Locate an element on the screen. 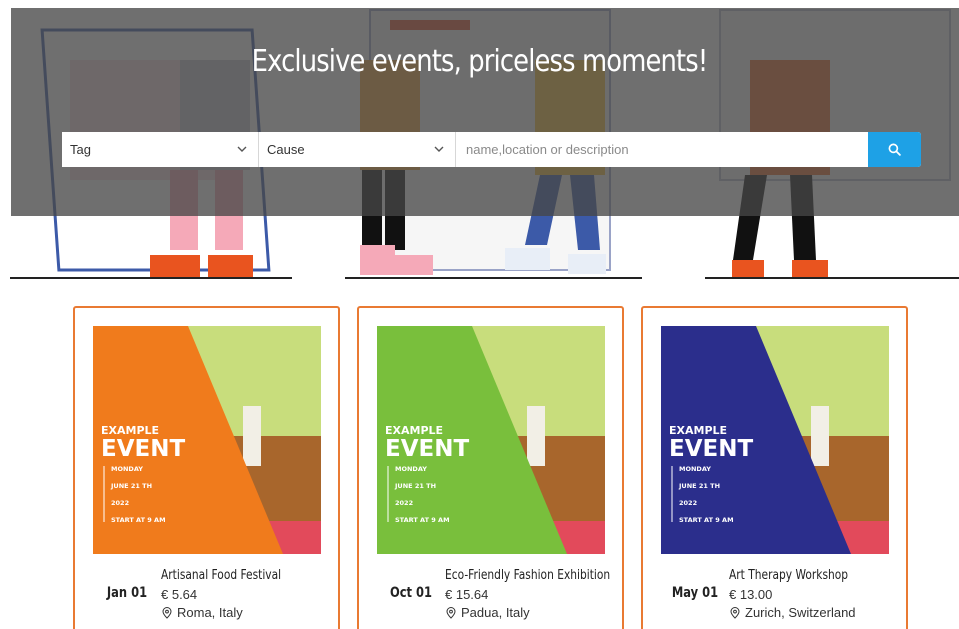 The width and height of the screenshot is (959, 629). event-location-text: Roma, Italy is located at coordinates (210, 612).